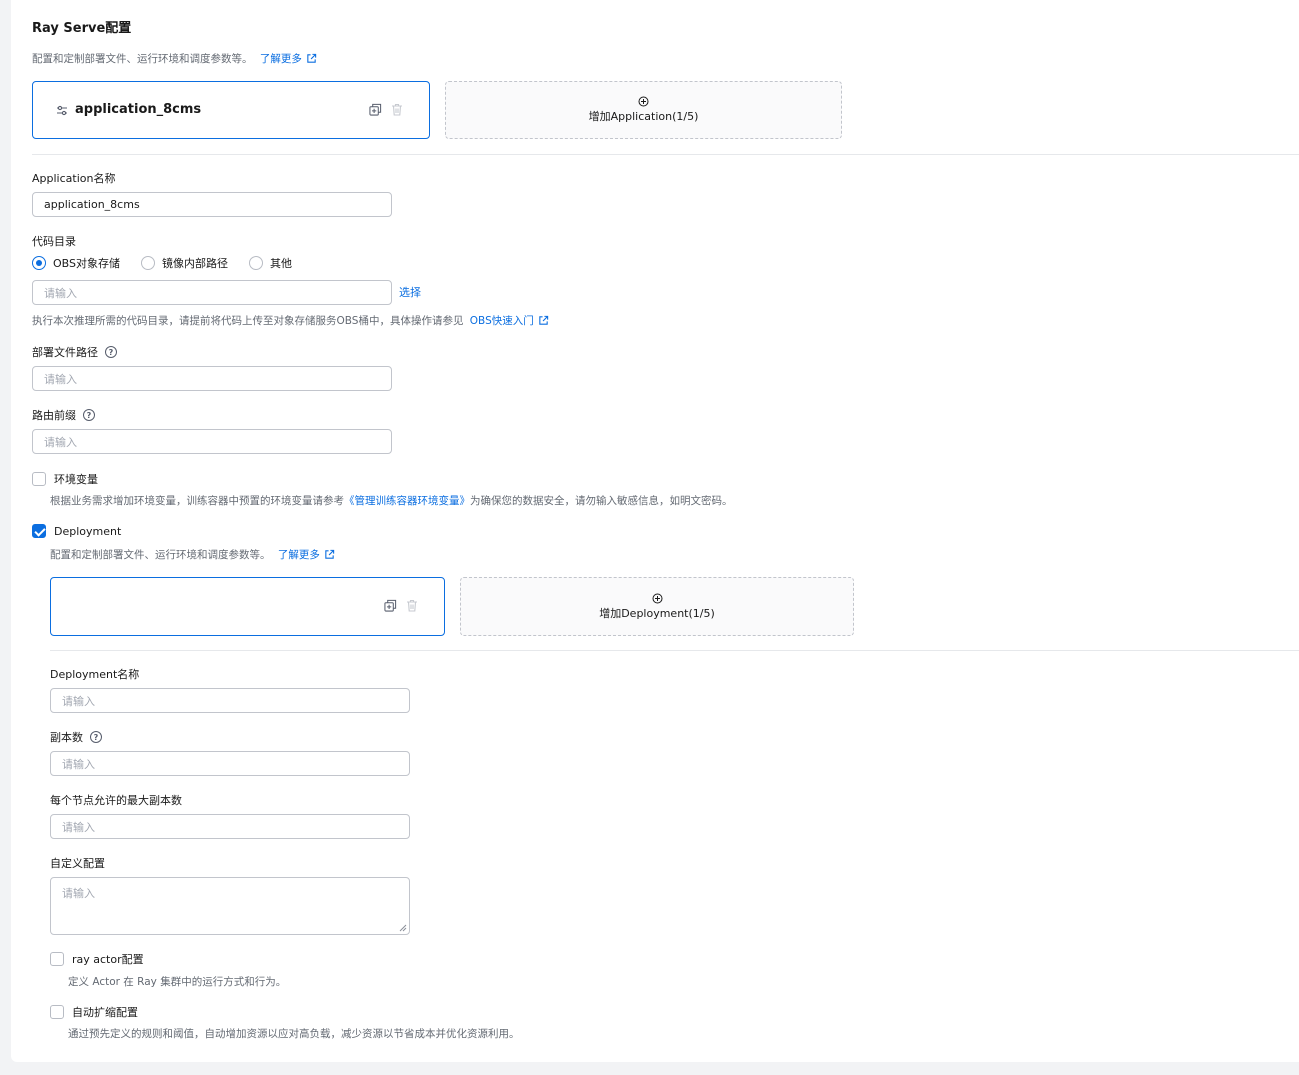 The height and width of the screenshot is (1075, 1299). I want to click on obs-quickstart-link: OBS快速入门, so click(509, 321).